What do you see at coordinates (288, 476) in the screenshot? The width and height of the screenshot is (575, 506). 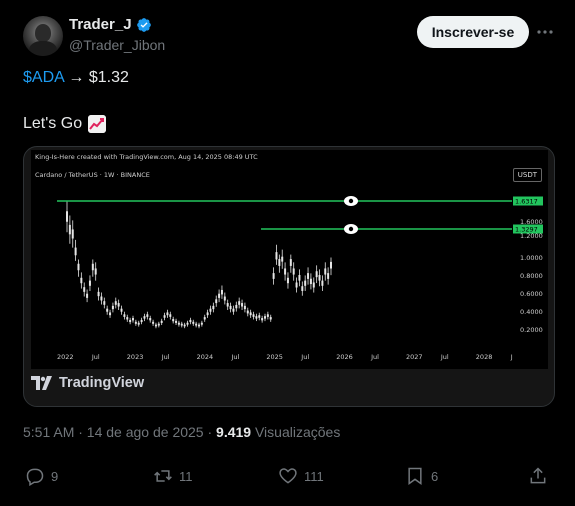 I see `heart-icon` at bounding box center [288, 476].